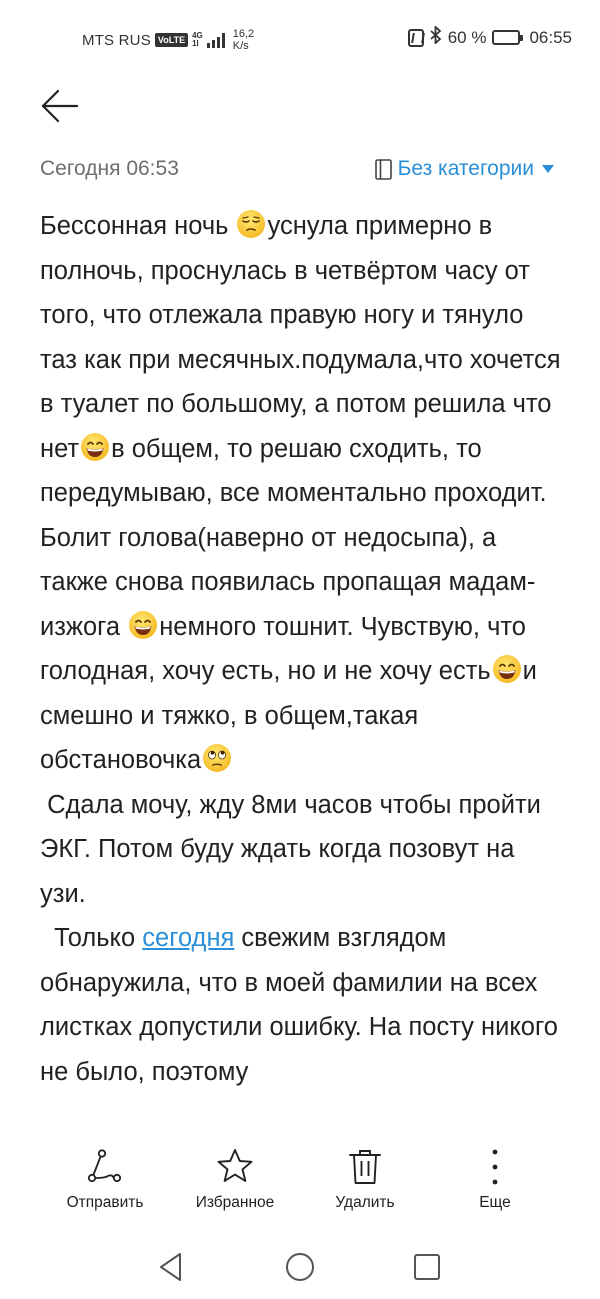 This screenshot has width=600, height=1299. I want to click on caret-down-icon, so click(548, 169).